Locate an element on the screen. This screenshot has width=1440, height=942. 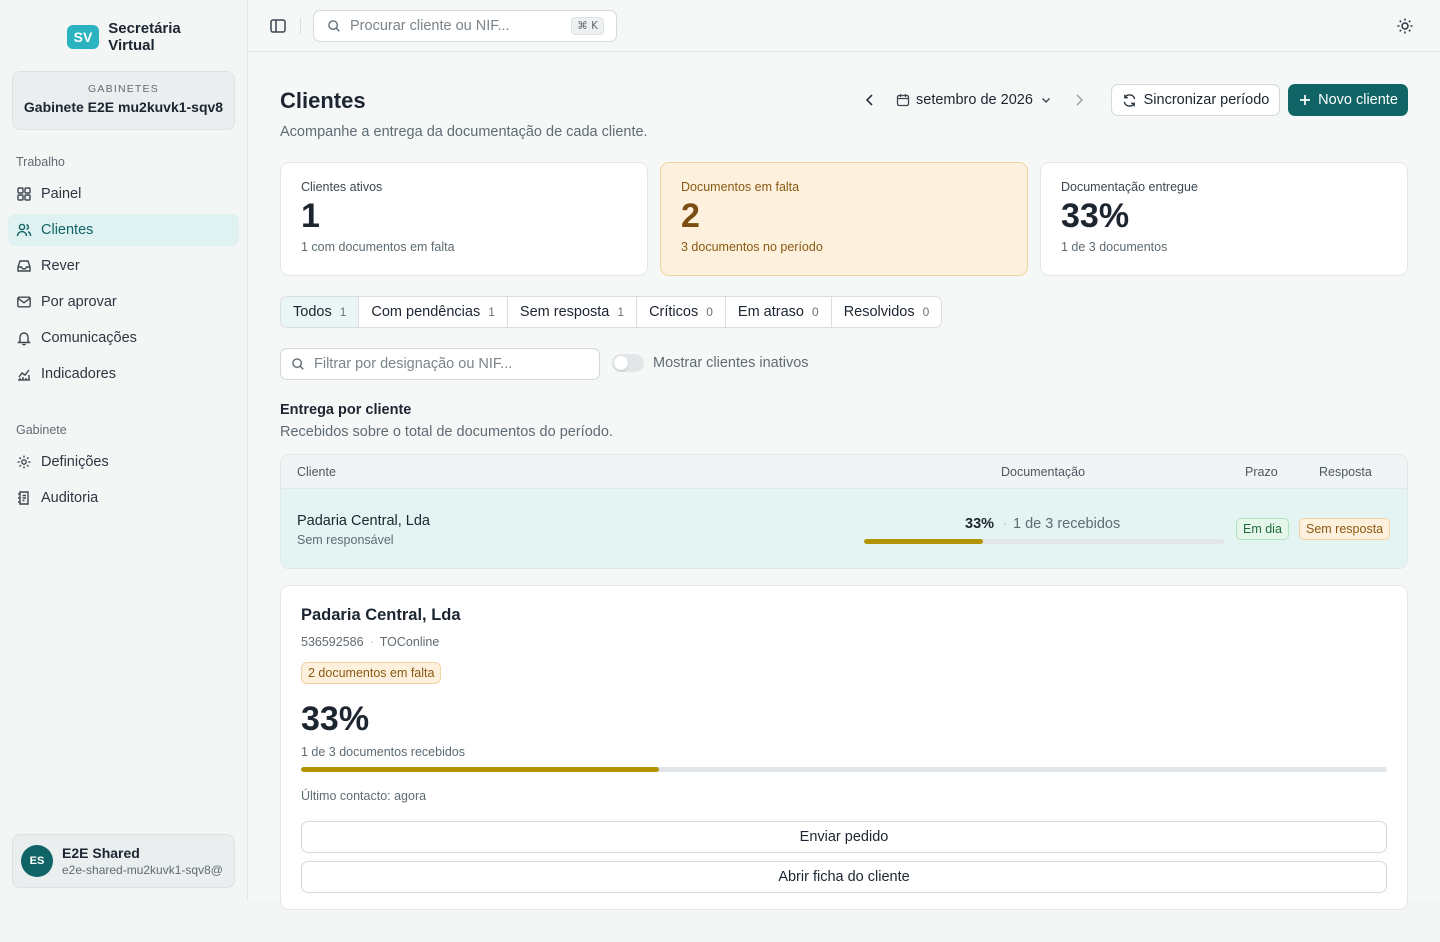
sidebar-item-label: Indicadores is located at coordinates (78, 374).